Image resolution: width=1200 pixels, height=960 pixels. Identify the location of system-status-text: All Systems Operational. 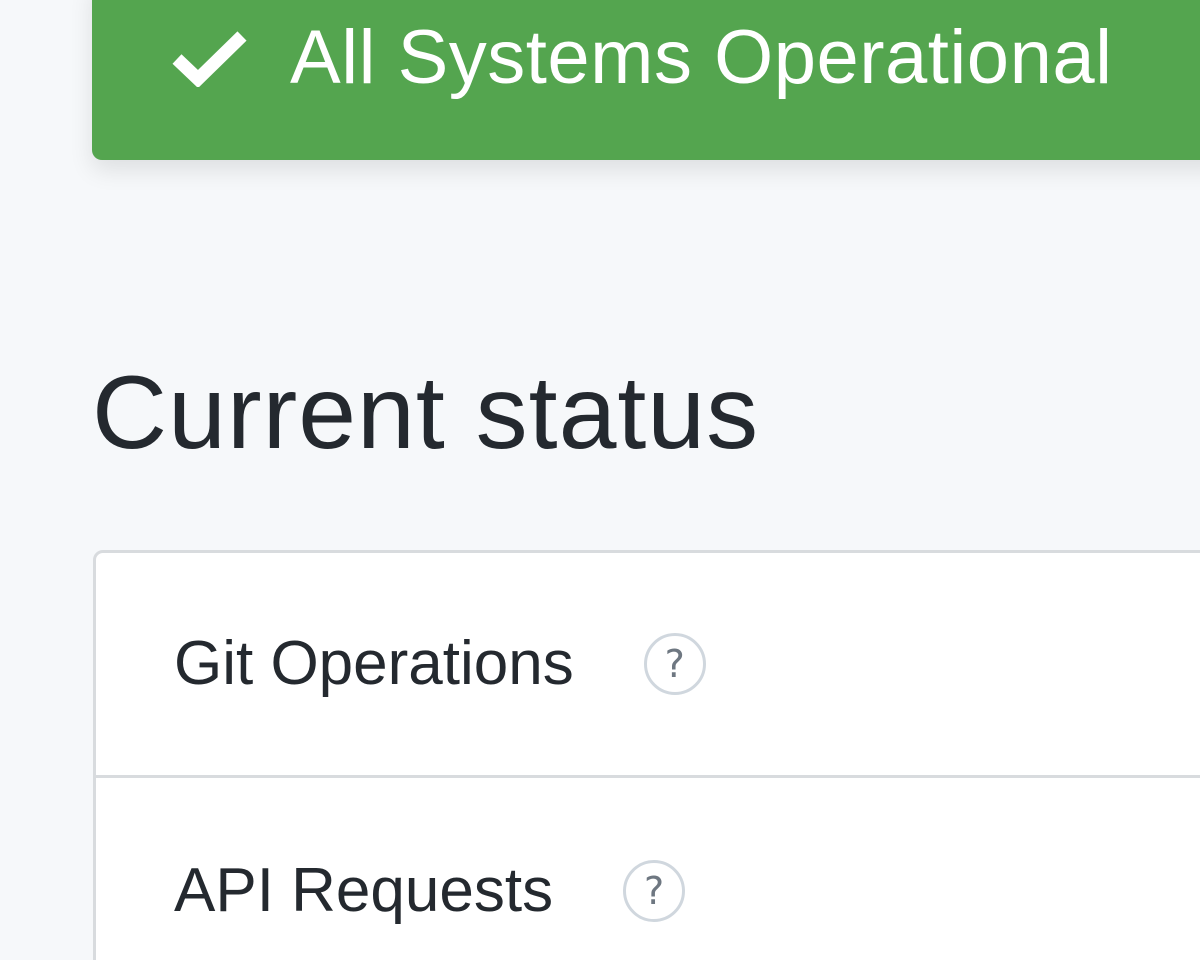
(701, 57).